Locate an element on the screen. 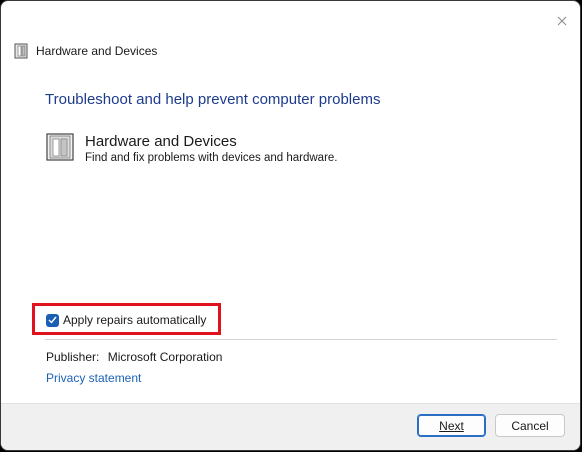 Image resolution: width=582 pixels, height=452 pixels. title-bar: Hardware and Devices is located at coordinates (85, 51).